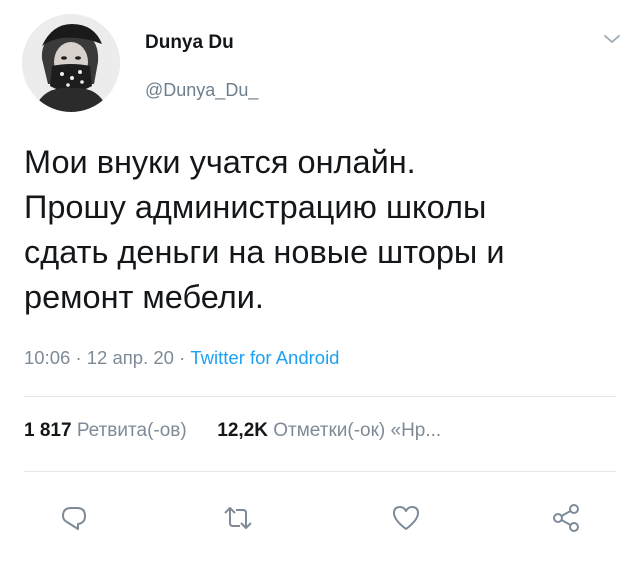  I want to click on tweet-text-line: Мои внуки учатся онлайн., so click(220, 162).